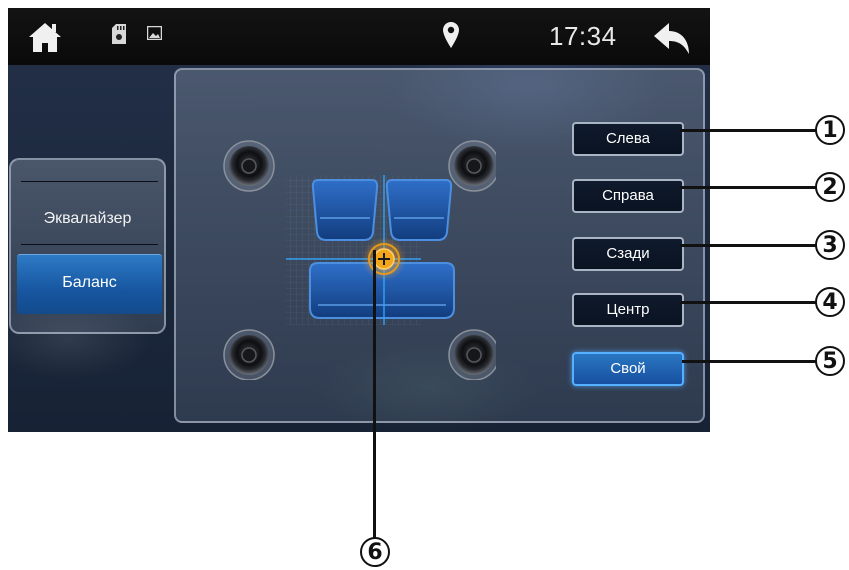 Image resolution: width=849 pixels, height=570 pixels. What do you see at coordinates (628, 139) in the screenshot?
I see `preset-left-button: Слева` at bounding box center [628, 139].